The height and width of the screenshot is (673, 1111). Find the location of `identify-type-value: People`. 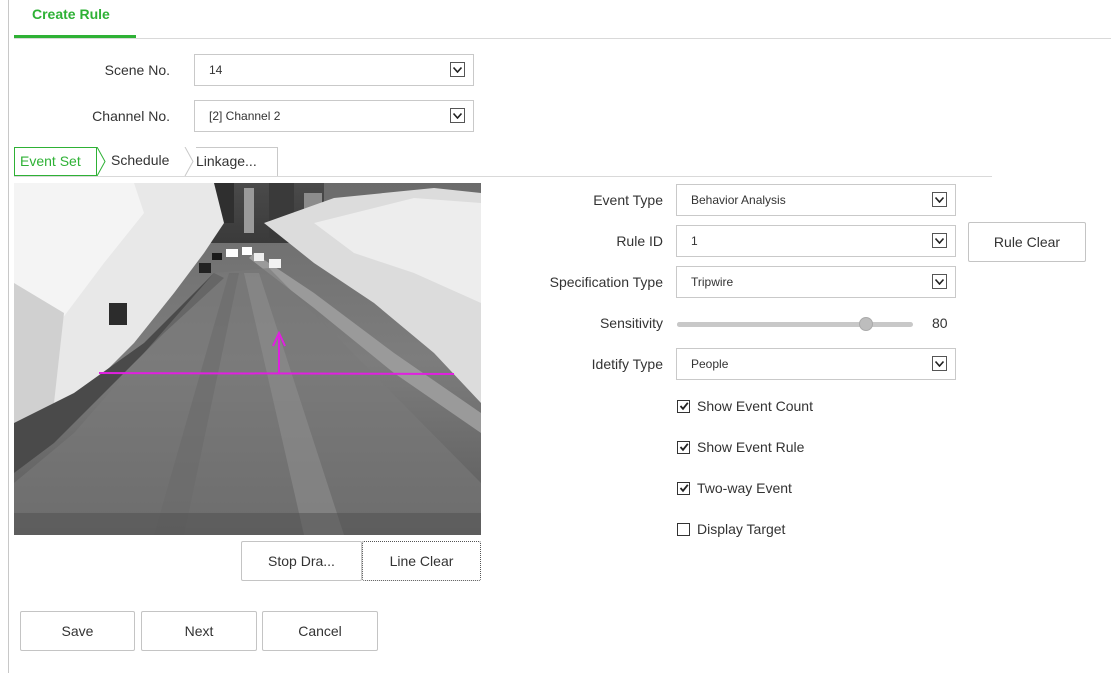

identify-type-value: People is located at coordinates (710, 364).